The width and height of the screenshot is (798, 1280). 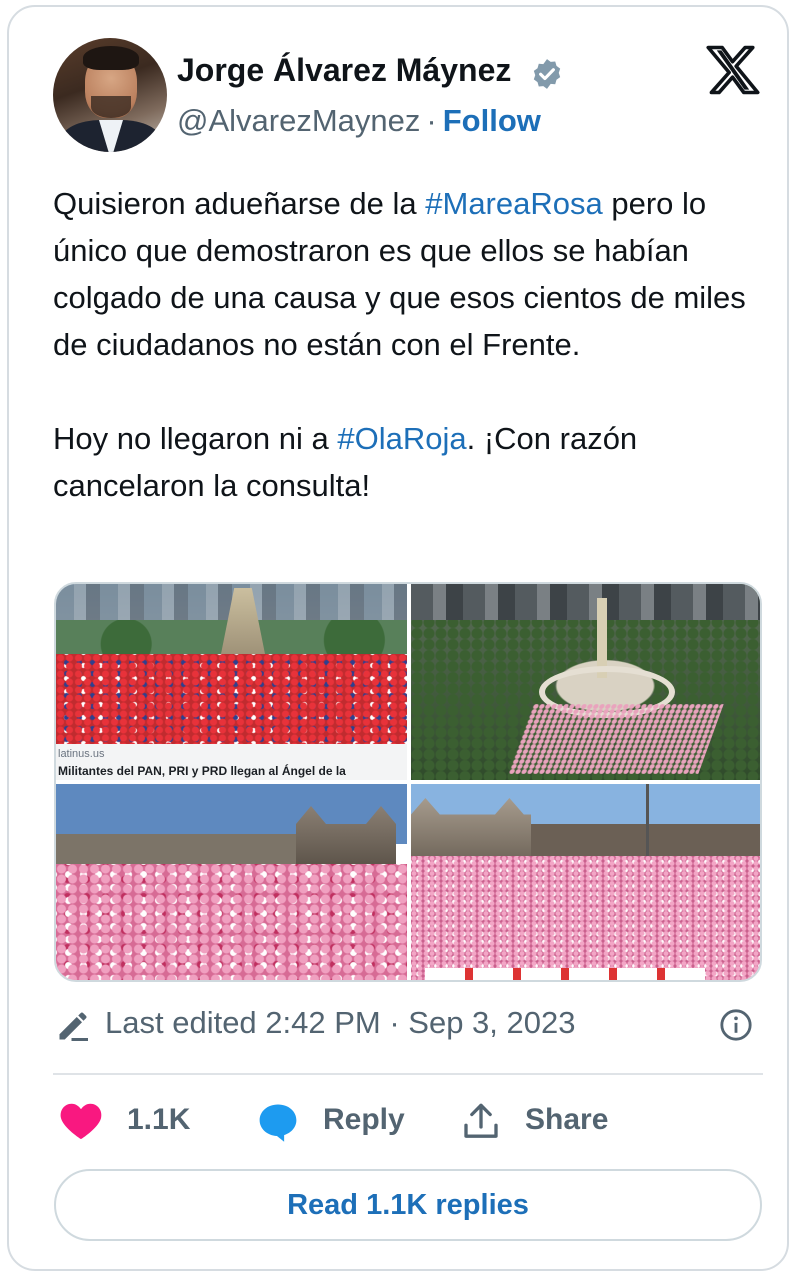 I want to click on reply-label: Reply, so click(x=364, y=1119).